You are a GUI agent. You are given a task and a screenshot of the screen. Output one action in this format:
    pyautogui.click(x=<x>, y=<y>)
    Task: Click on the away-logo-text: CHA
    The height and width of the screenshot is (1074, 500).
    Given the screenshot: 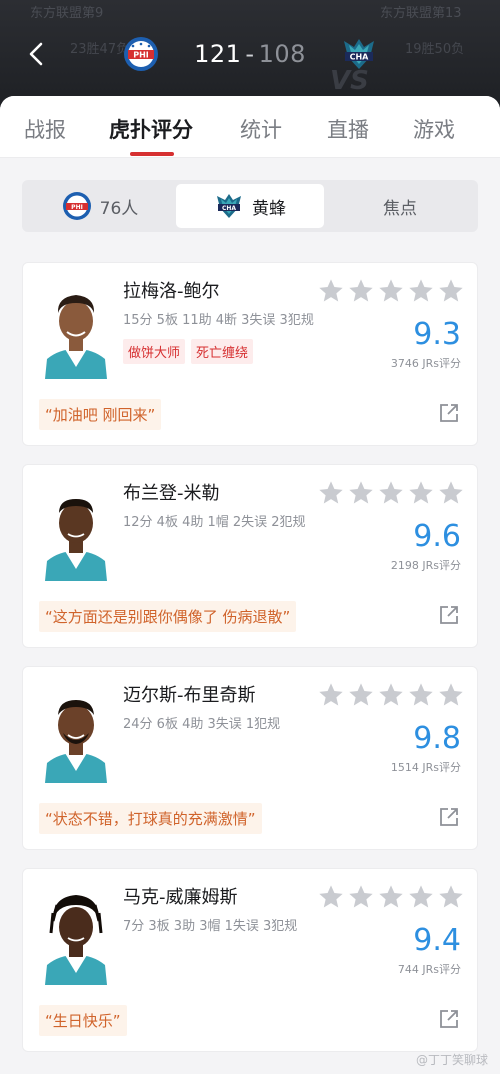 What is the action you would take?
    pyautogui.click(x=360, y=57)
    